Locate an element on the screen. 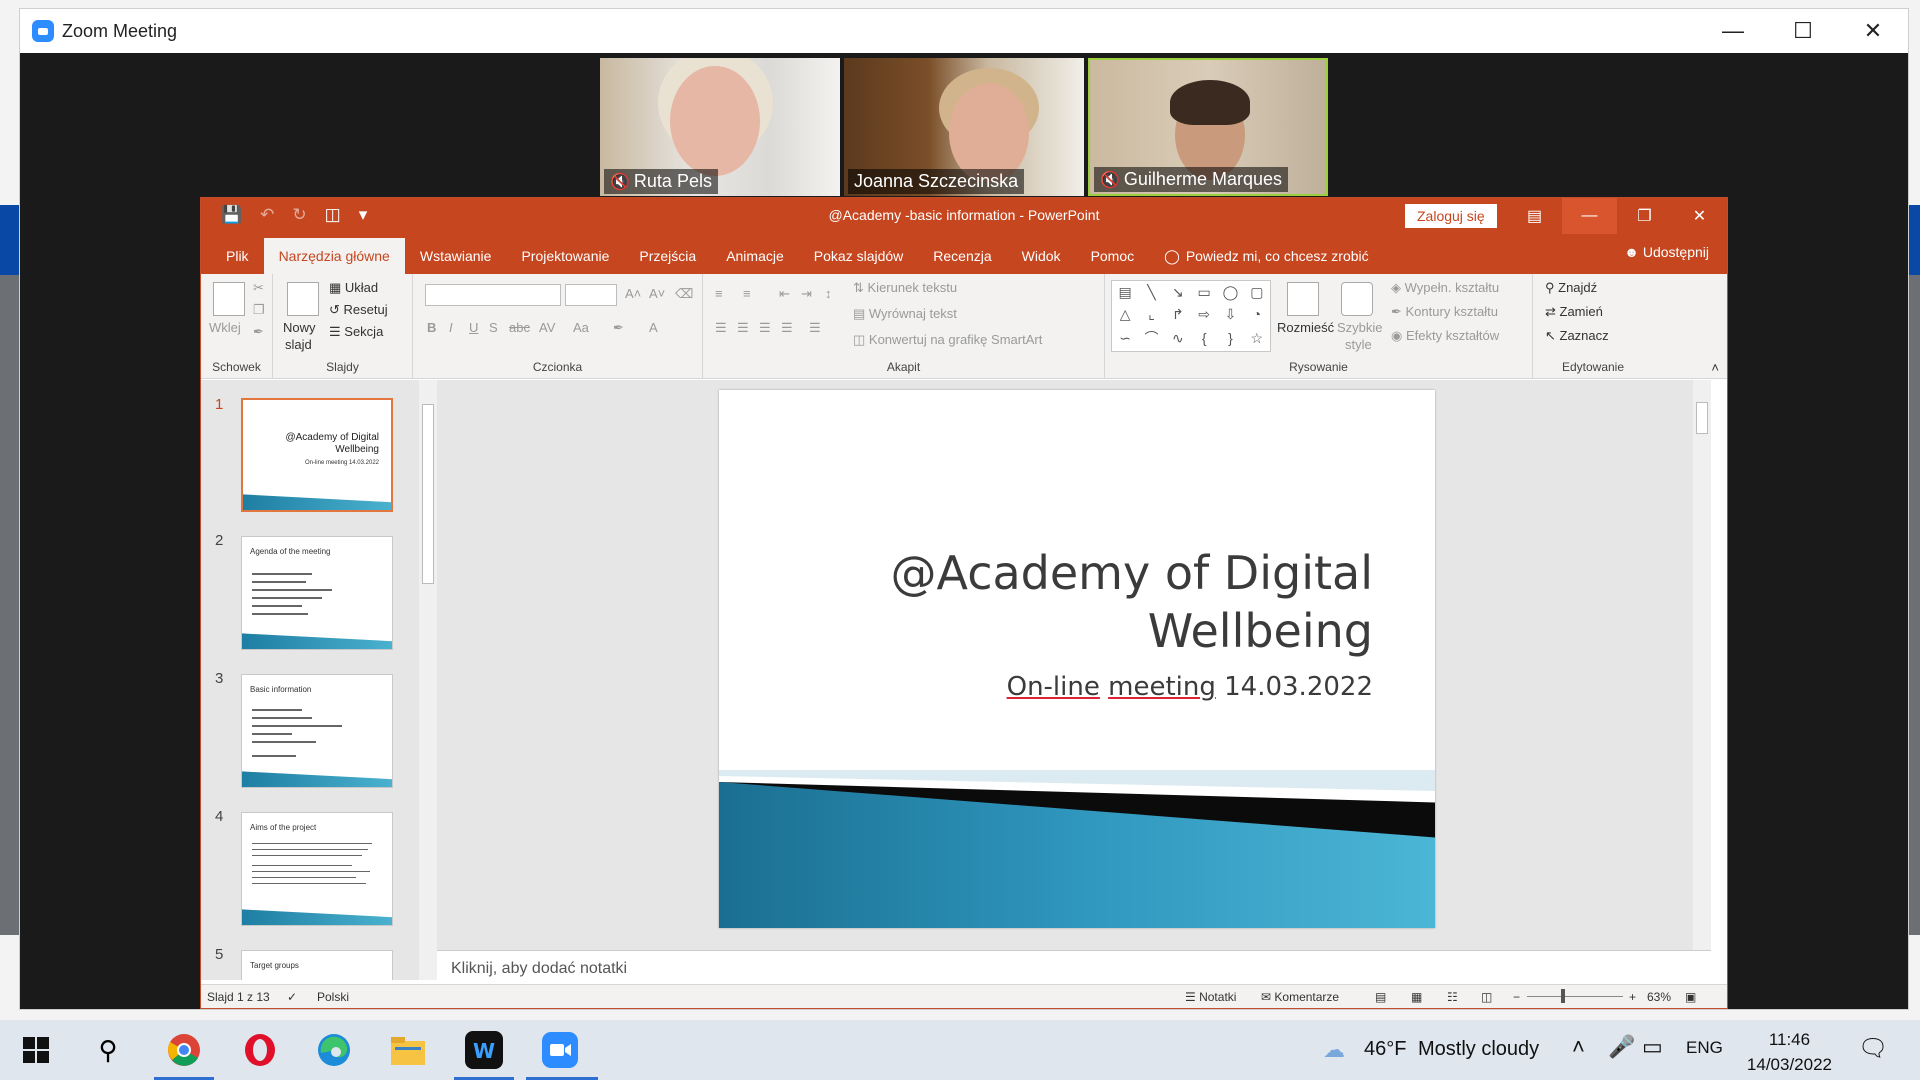 The width and height of the screenshot is (1920, 1080). quick-styles-dropdown: style is located at coordinates (1358, 344).